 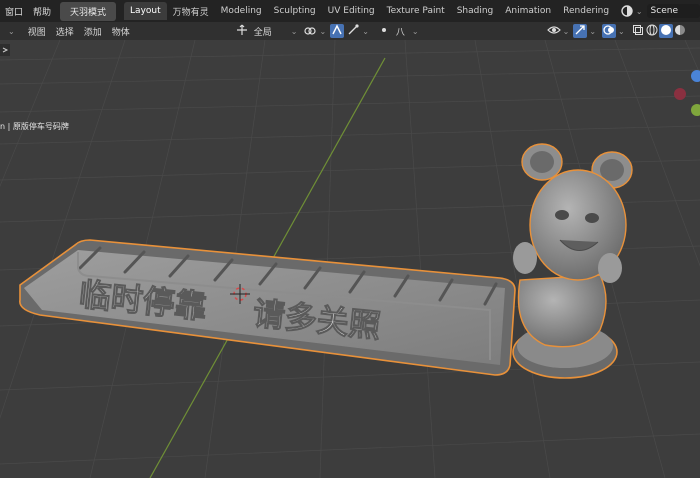 What do you see at coordinates (121, 31) in the screenshot?
I see `menu-object: 物体` at bounding box center [121, 31].